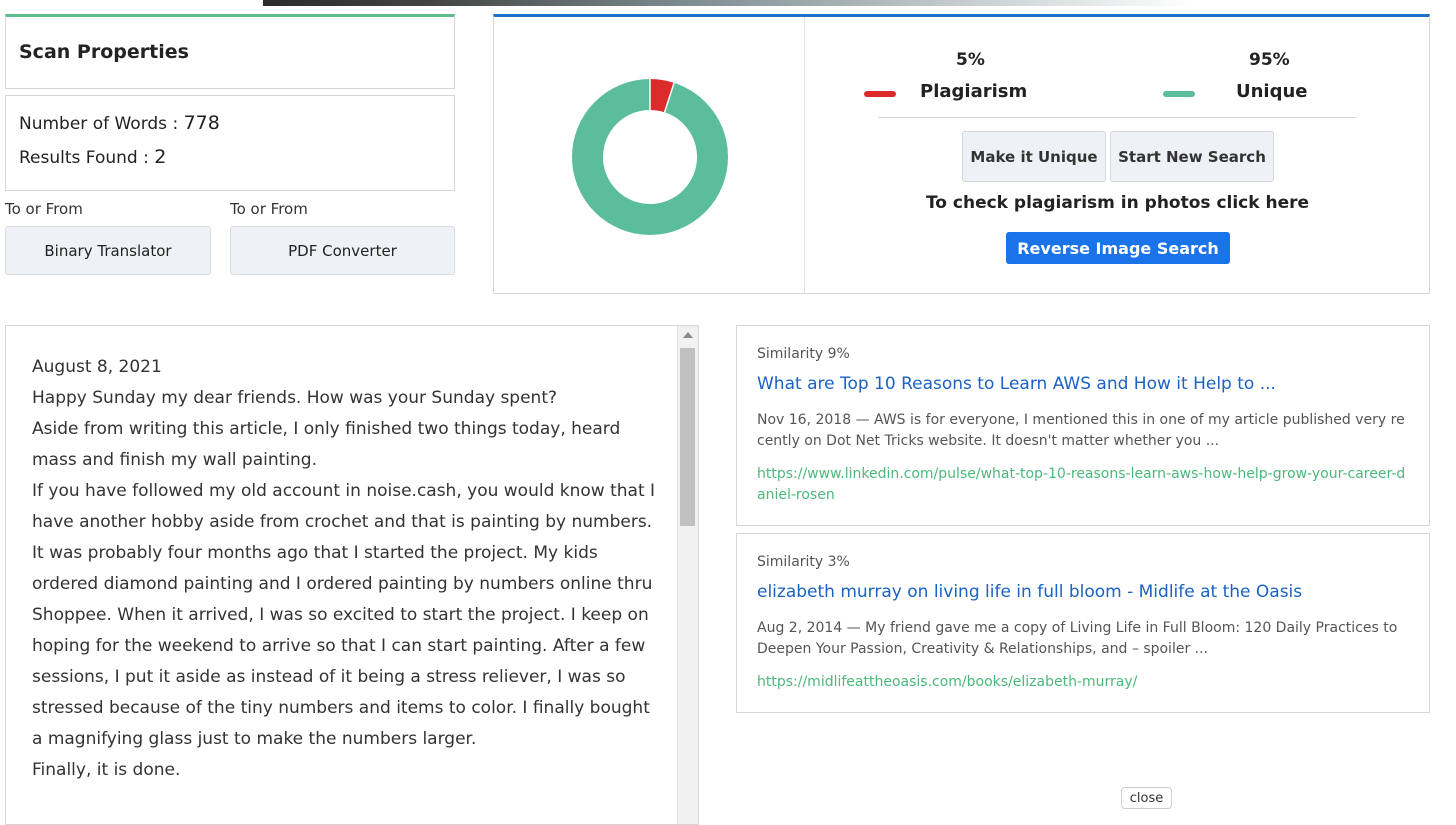  What do you see at coordinates (230, 143) in the screenshot?
I see `scan-stats-panel: Number of Words : 778 Results Found : 2` at bounding box center [230, 143].